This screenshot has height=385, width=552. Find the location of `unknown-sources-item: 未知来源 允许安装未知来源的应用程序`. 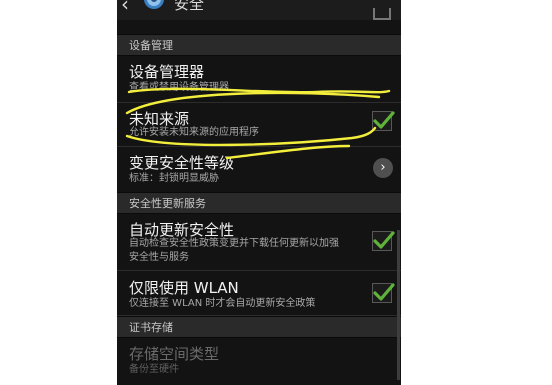

unknown-sources-item: 未知来源 允许安装未知来源的应用程序 is located at coordinates (259, 125).